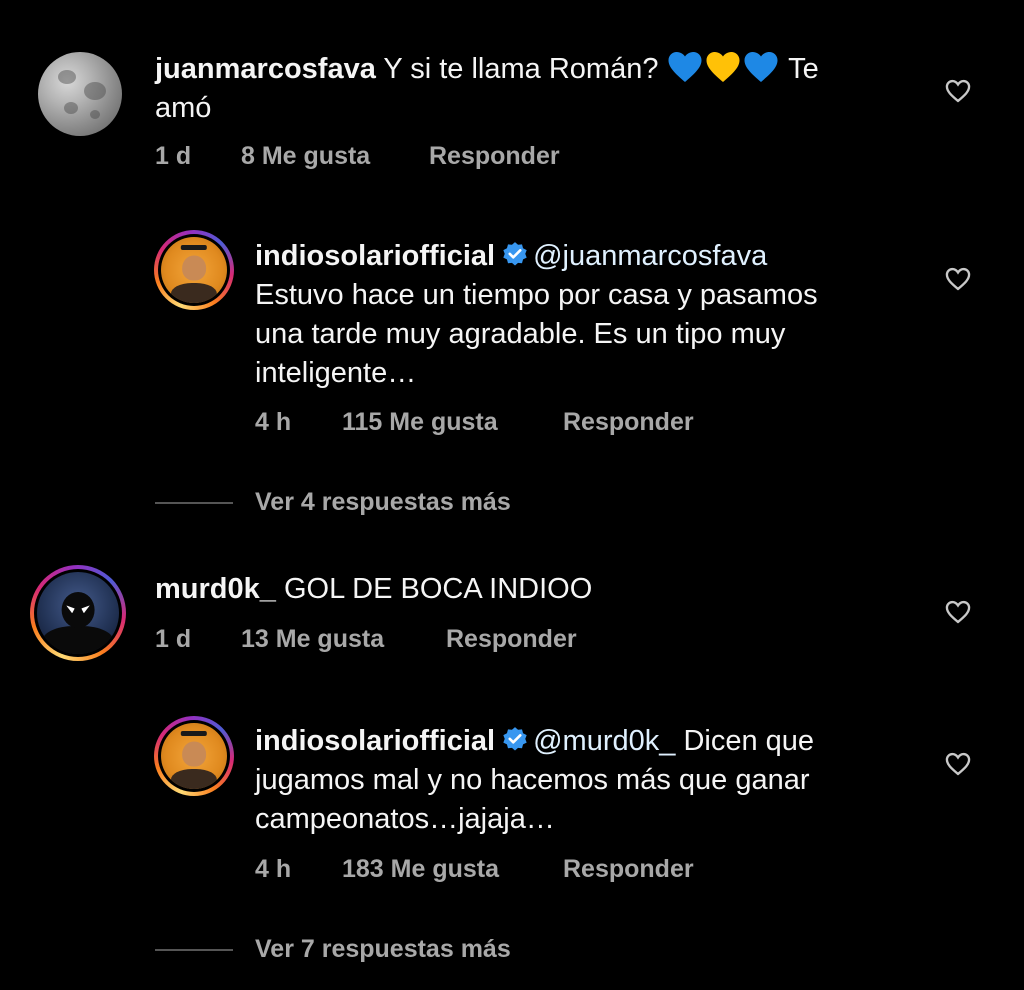 The image size is (1024, 990). I want to click on mention-link: @murd0k_, so click(604, 741).